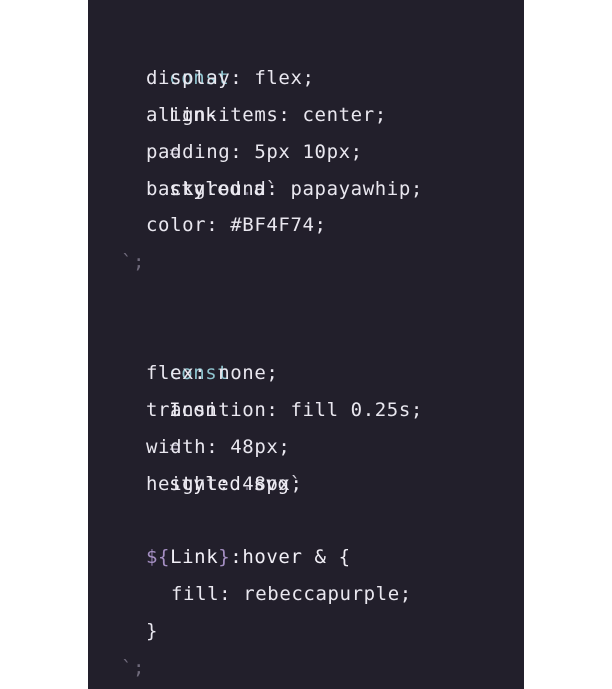  Describe the element at coordinates (322, 299) in the screenshot. I see `code-line-8-blank` at that location.